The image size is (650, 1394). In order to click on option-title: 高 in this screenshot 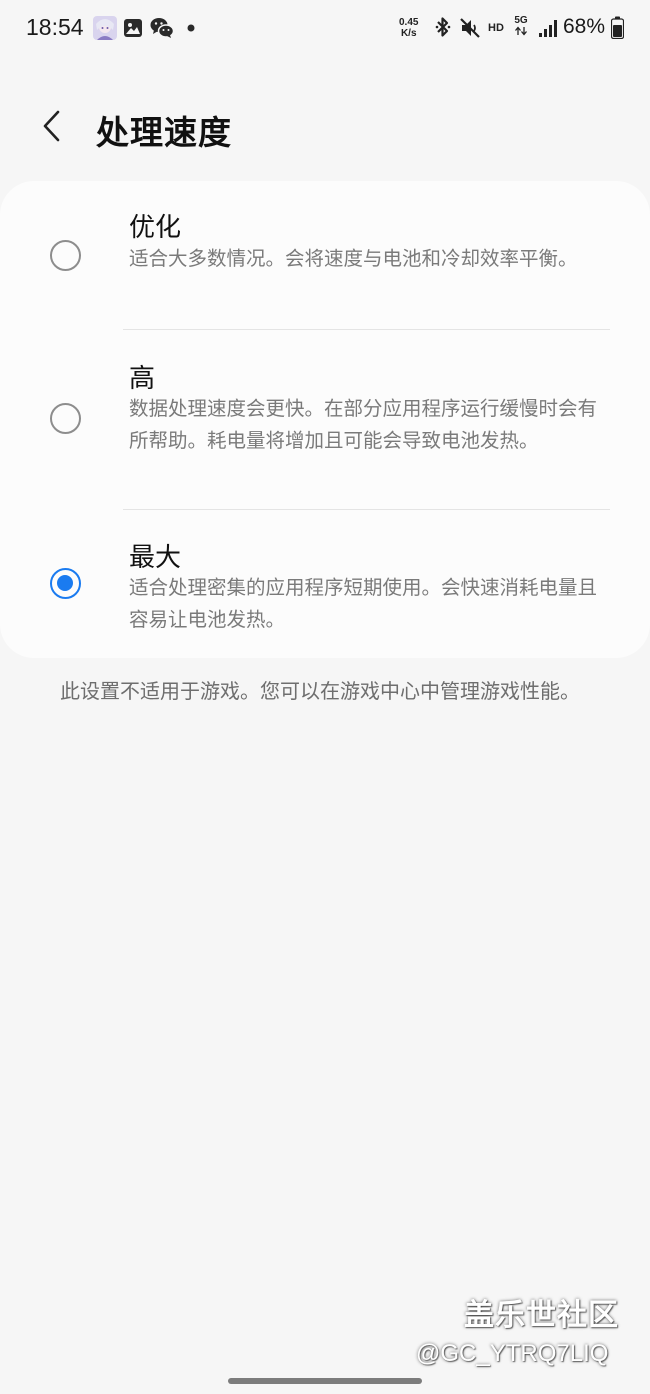, I will do `click(142, 379)`.